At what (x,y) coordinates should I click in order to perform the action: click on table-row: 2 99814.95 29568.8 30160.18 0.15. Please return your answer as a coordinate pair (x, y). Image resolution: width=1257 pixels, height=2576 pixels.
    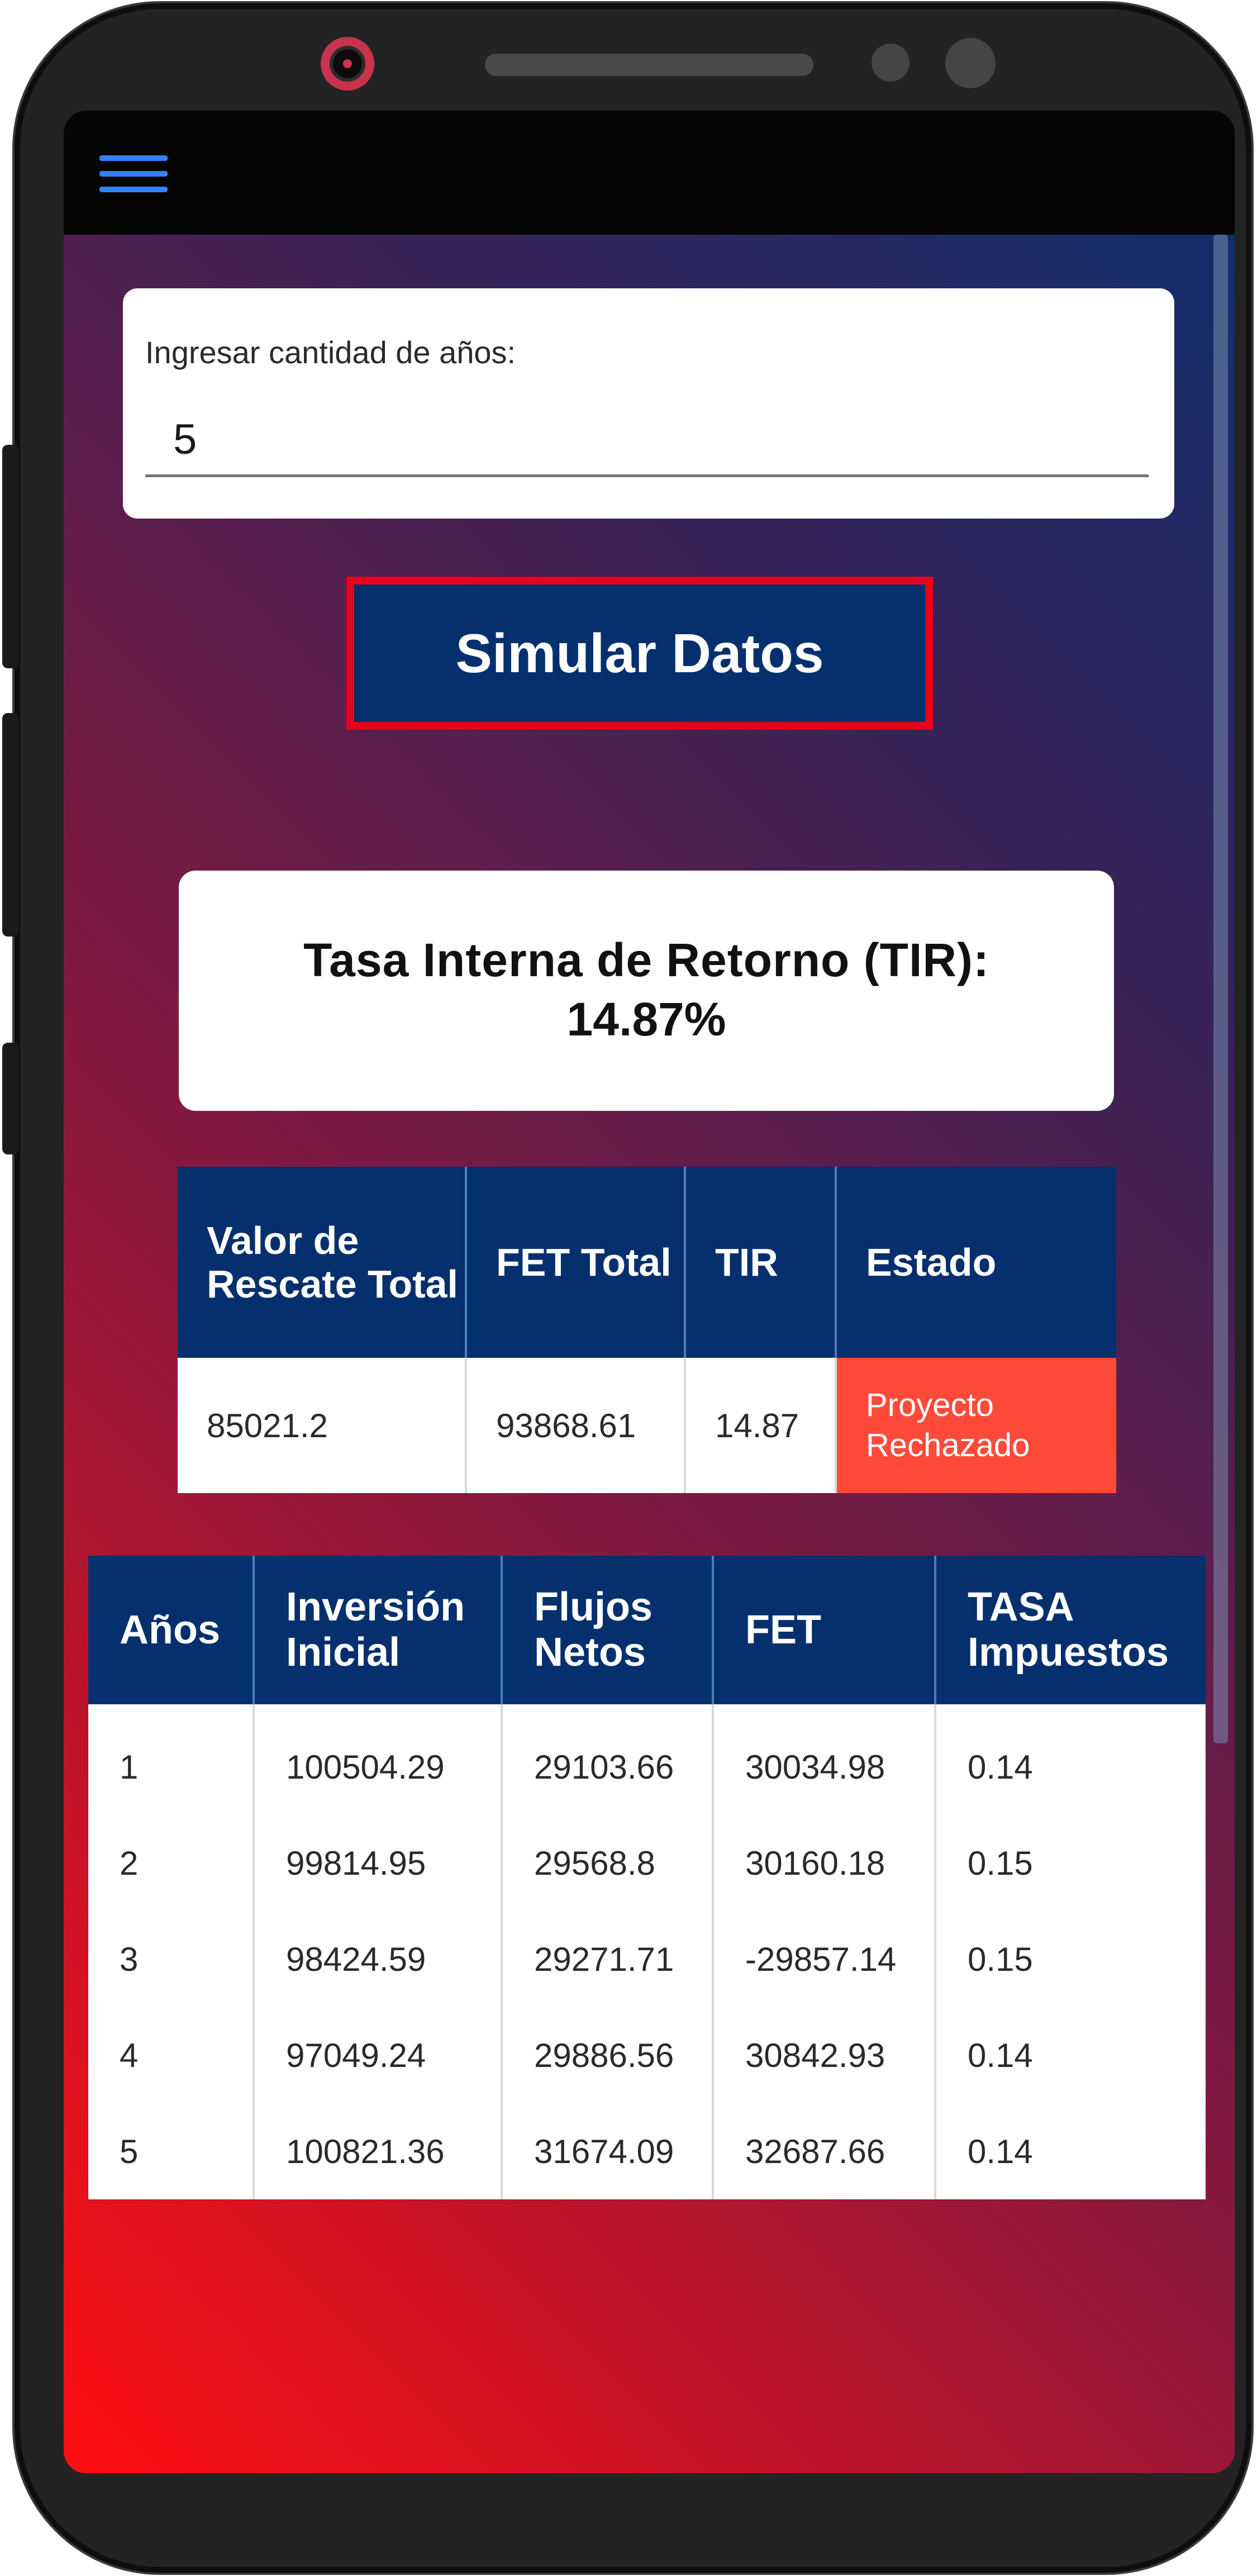
    Looking at the image, I should click on (647, 1863).